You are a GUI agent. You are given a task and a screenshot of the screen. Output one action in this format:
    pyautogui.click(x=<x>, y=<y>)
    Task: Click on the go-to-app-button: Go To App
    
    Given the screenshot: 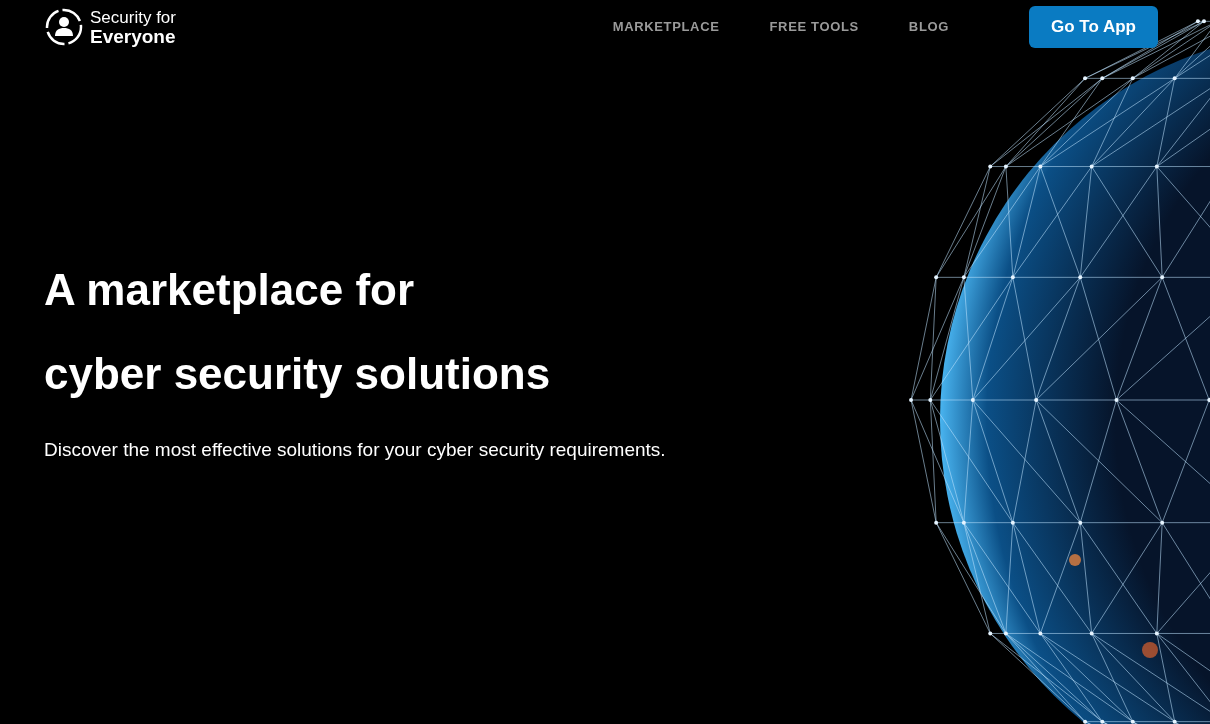 What is the action you would take?
    pyautogui.click(x=1093, y=27)
    